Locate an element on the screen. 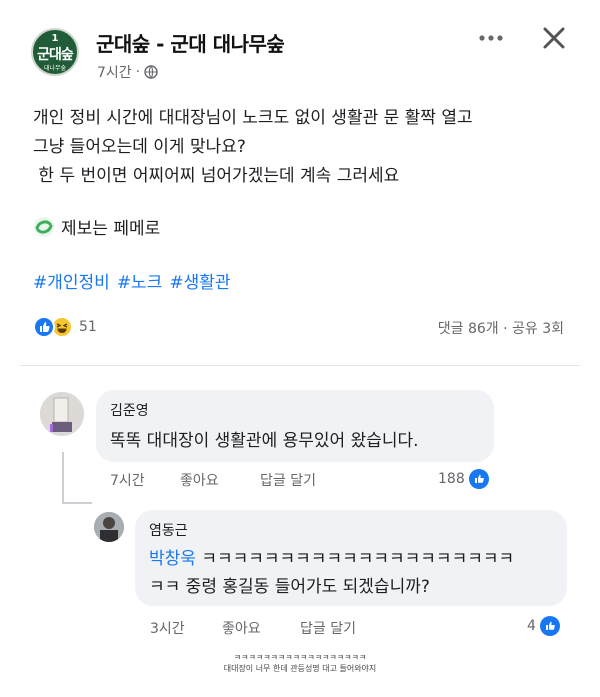 Image resolution: width=600 pixels, height=697 pixels. divider is located at coordinates (300, 365).